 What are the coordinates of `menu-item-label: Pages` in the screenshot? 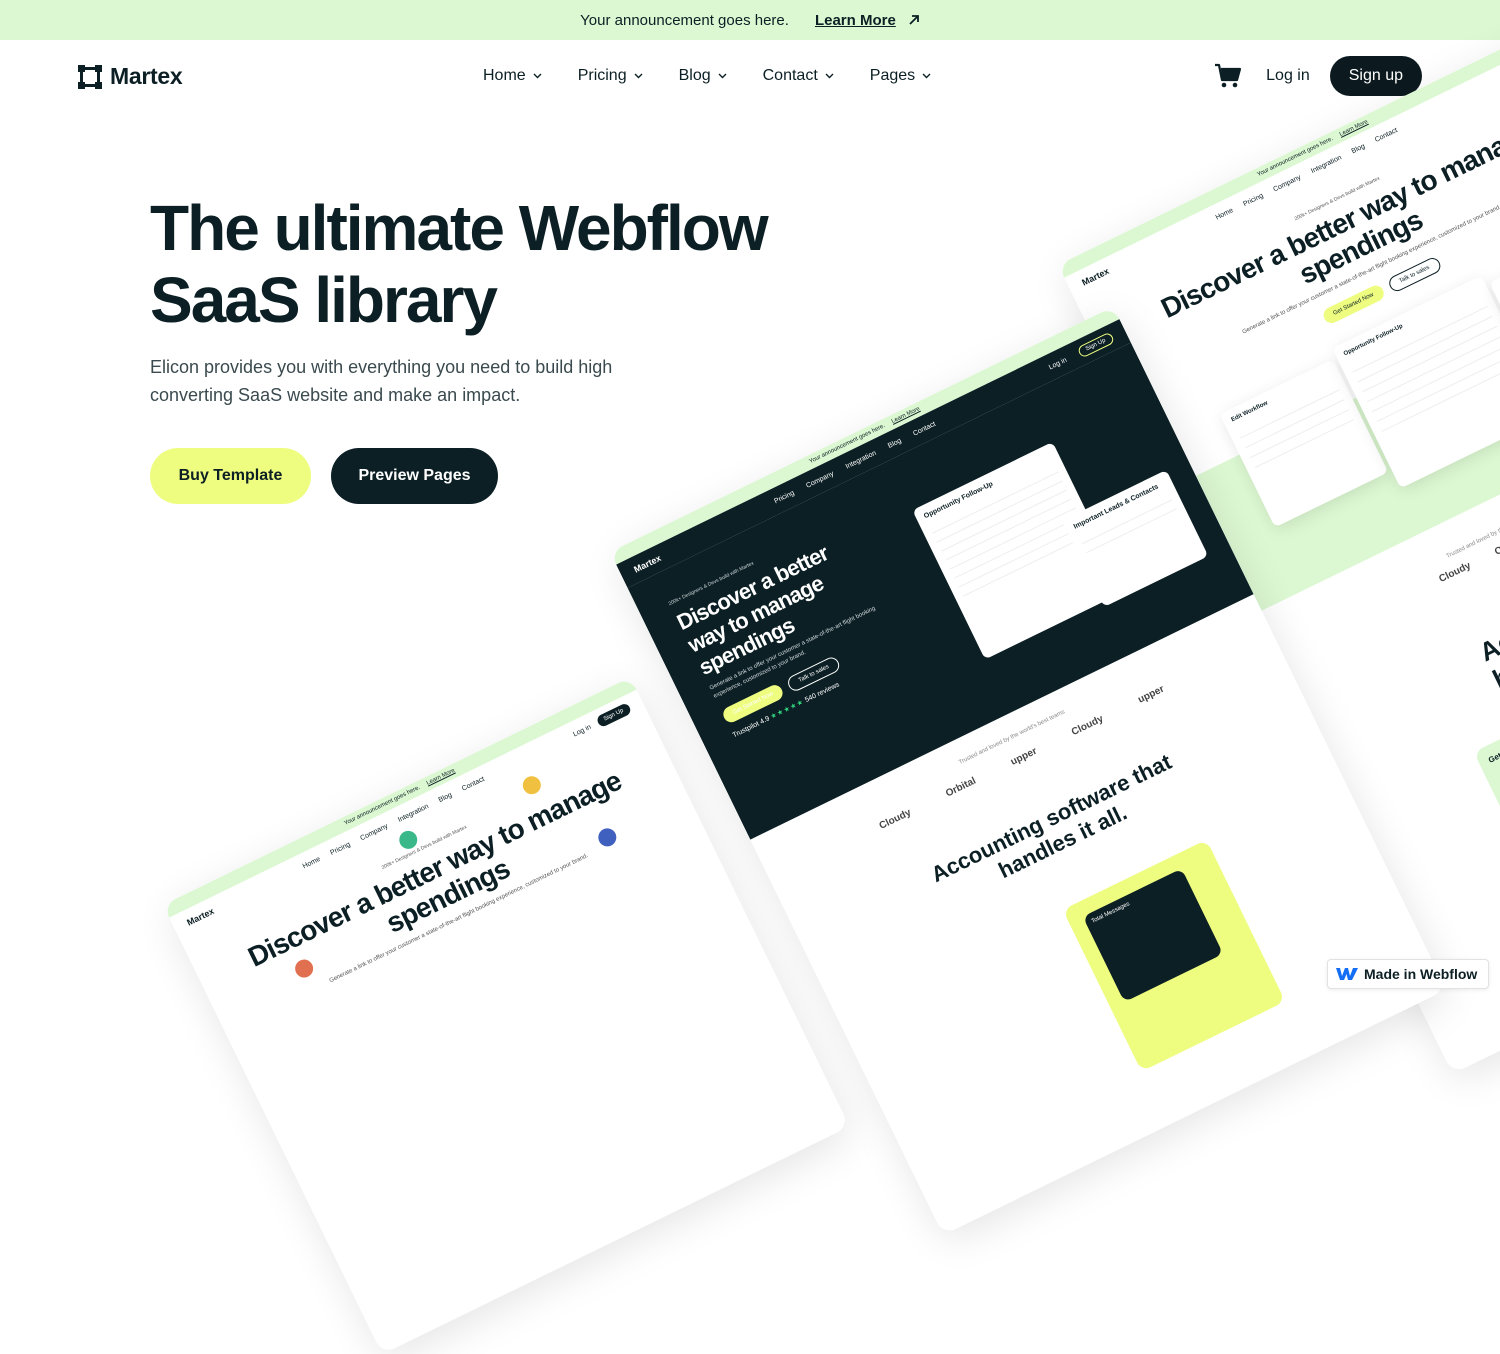 It's located at (892, 75).